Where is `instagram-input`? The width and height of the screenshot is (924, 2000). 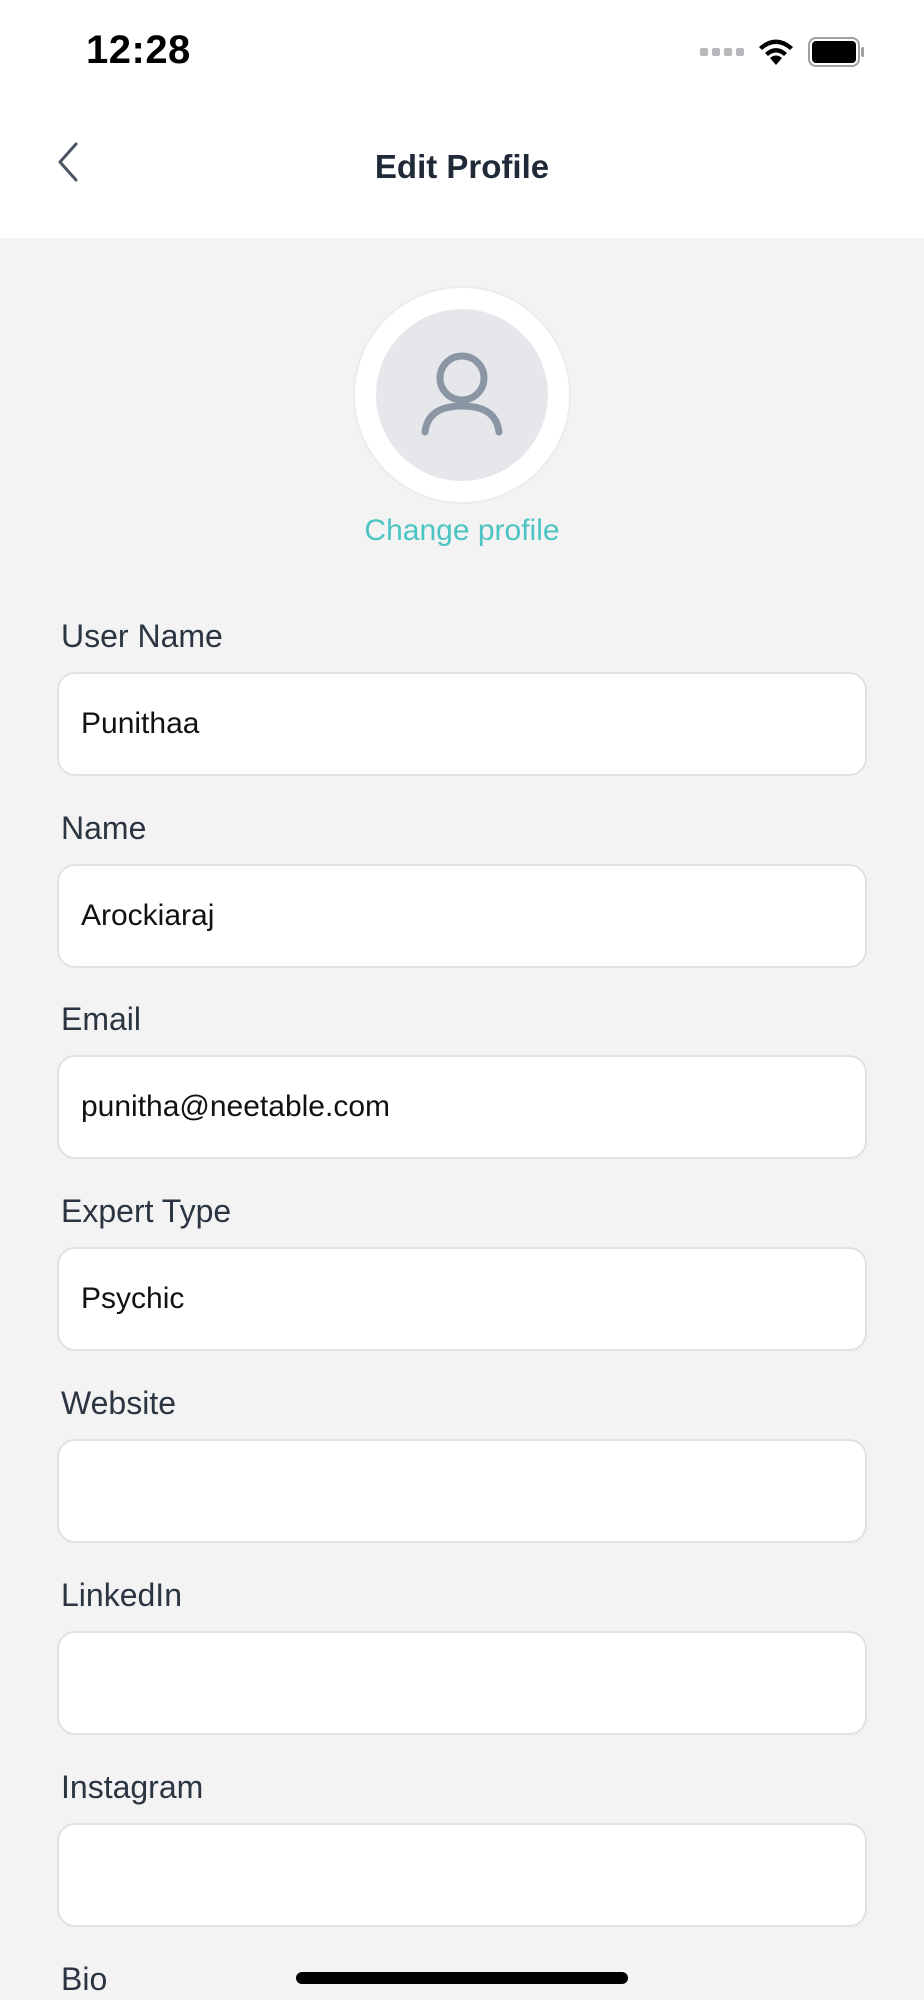
instagram-input is located at coordinates (462, 1875).